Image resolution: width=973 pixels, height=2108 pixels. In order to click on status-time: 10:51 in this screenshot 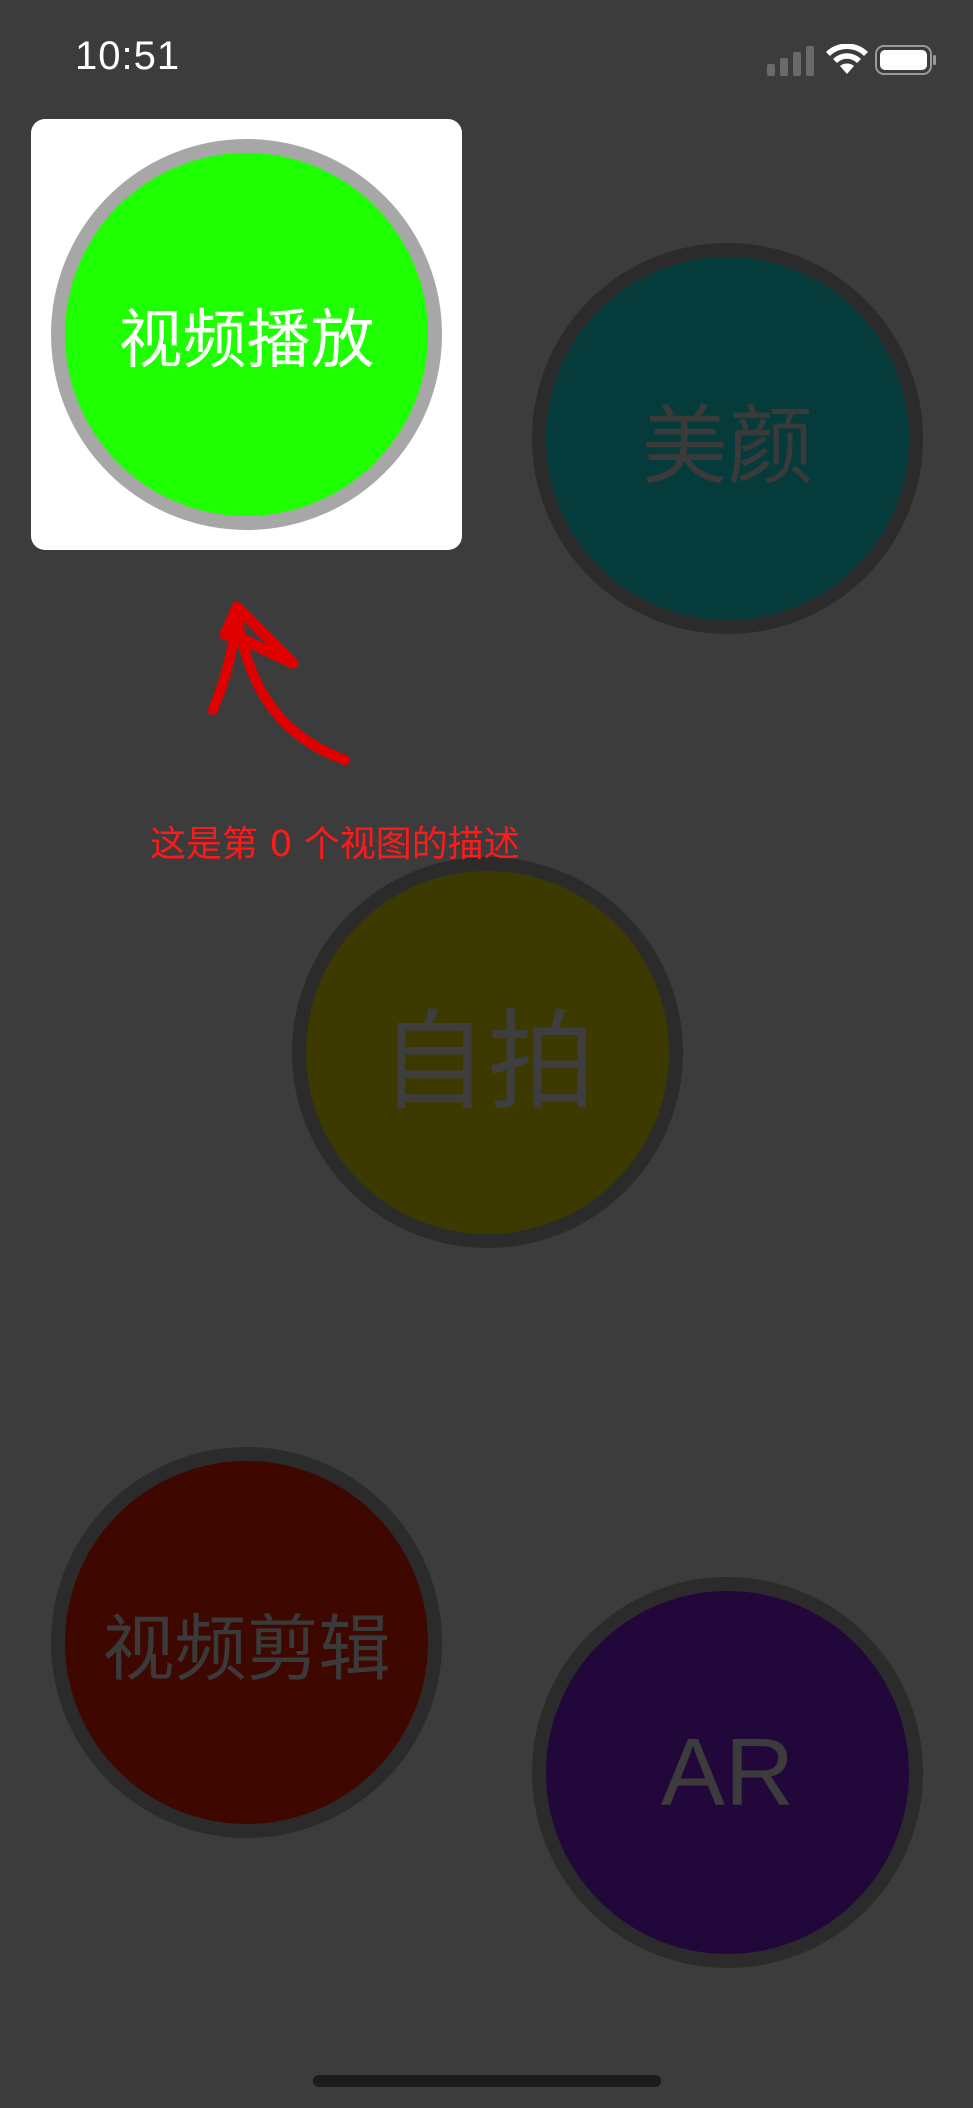, I will do `click(128, 56)`.